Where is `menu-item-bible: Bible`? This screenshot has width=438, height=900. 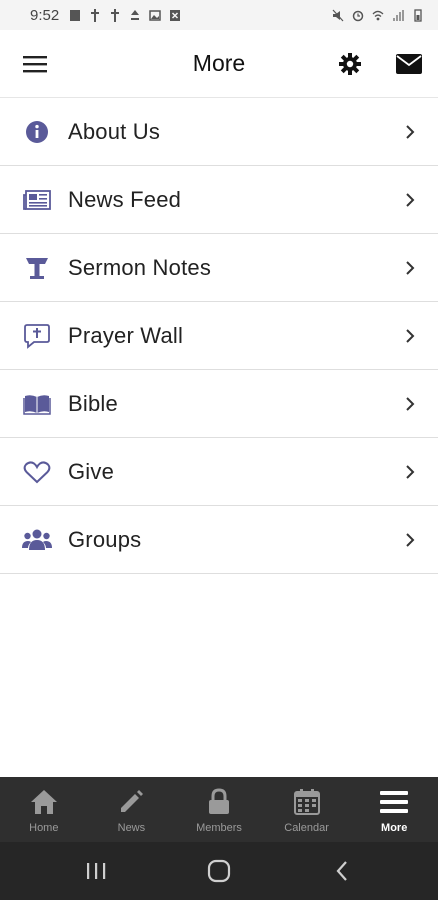
menu-item-bible: Bible is located at coordinates (219, 404).